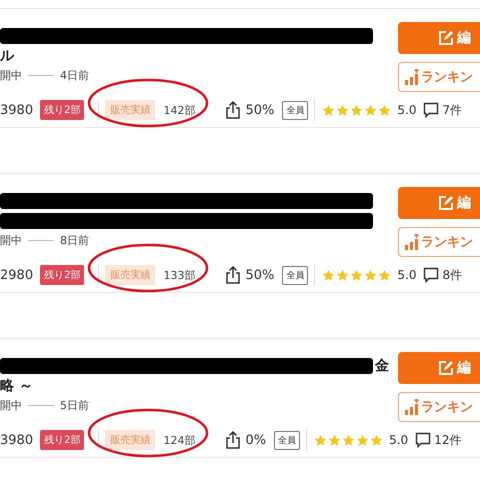  What do you see at coordinates (382, 366) in the screenshot?
I see `listing-title: 金` at bounding box center [382, 366].